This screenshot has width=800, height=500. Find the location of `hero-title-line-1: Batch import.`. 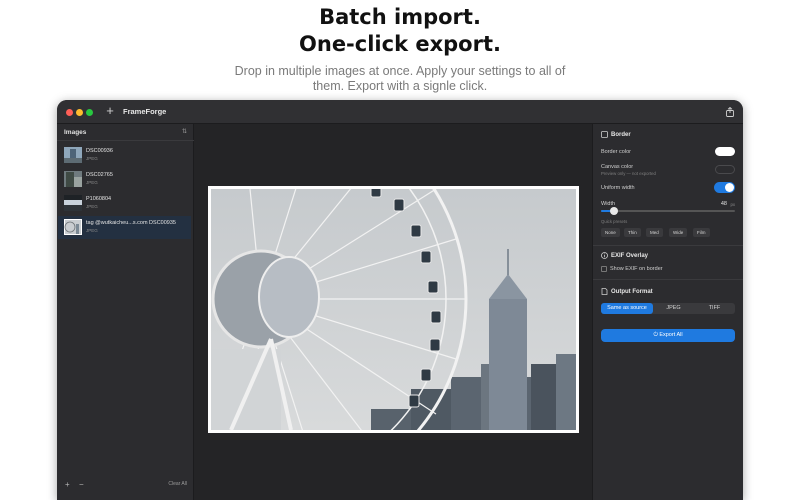

hero-title-line-1: Batch import. is located at coordinates (400, 17).